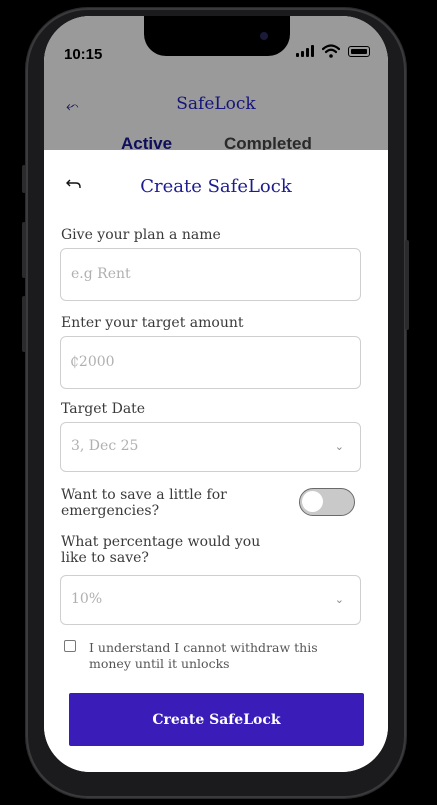  I want to click on target-amount-input: ₵2000, so click(210, 362).